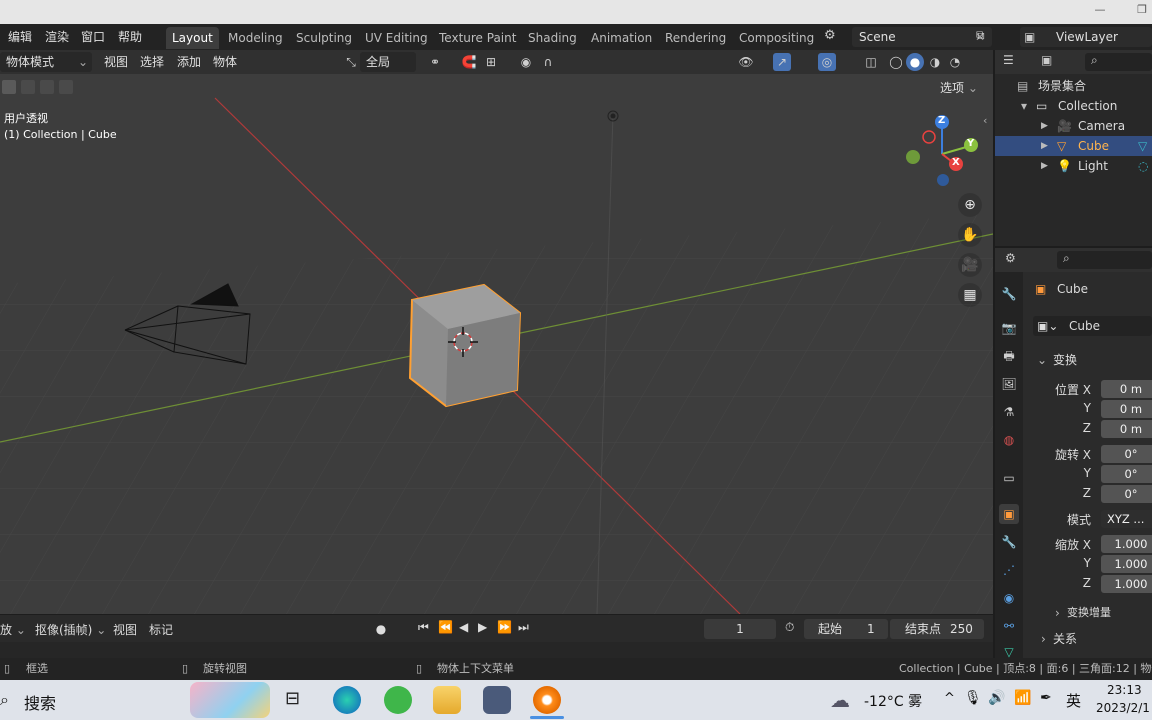 This screenshot has width=1152, height=720. Describe the element at coordinates (477, 38) in the screenshot. I see `tab-texture-paint: Texture Paint` at that location.